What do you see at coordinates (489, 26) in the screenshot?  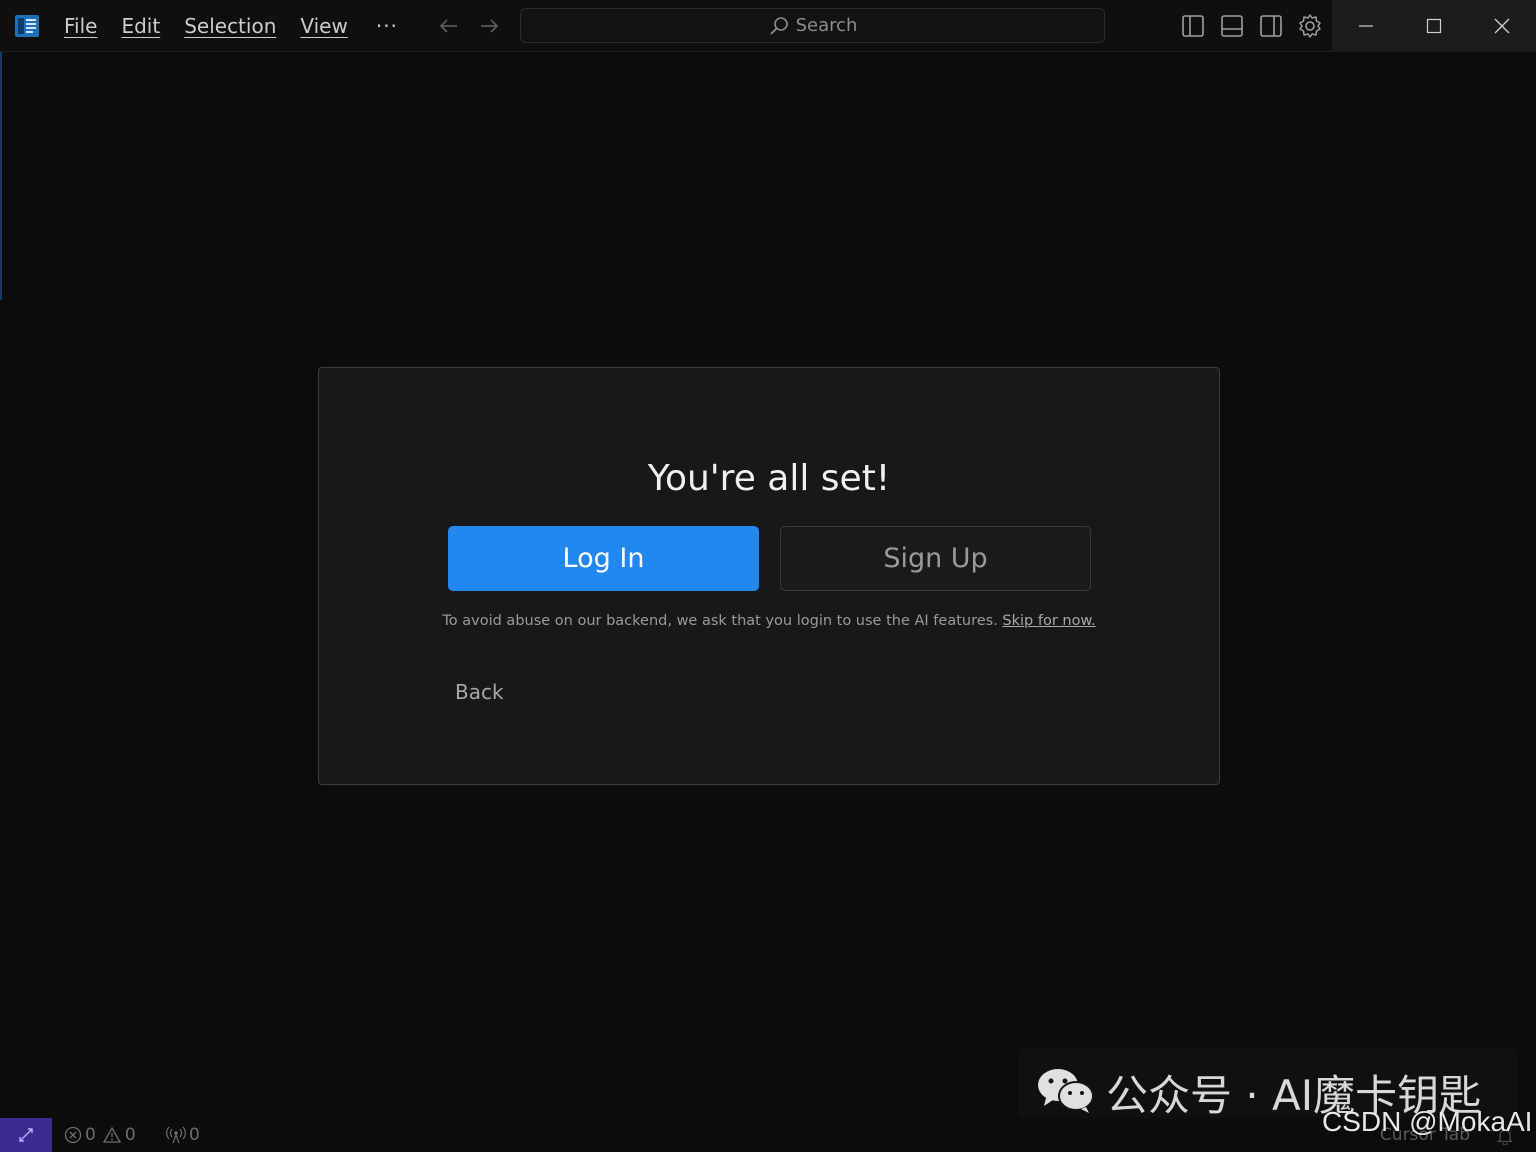 I see `forward-arrow-icon` at bounding box center [489, 26].